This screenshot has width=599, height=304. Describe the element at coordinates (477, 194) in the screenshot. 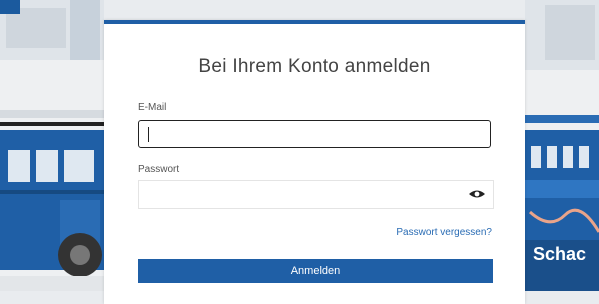

I see `eye-icon` at that location.